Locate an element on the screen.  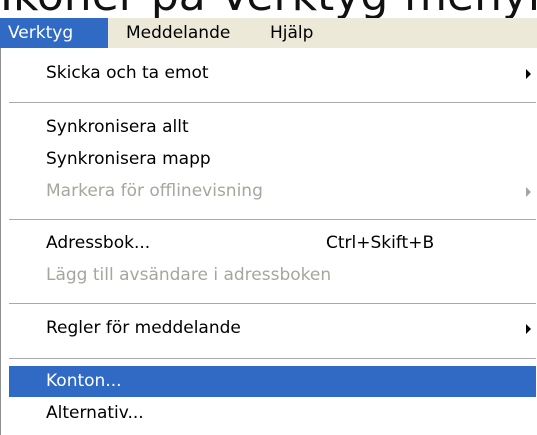
menu-item-send-receive: Skicka och ta emot is located at coordinates (272, 73).